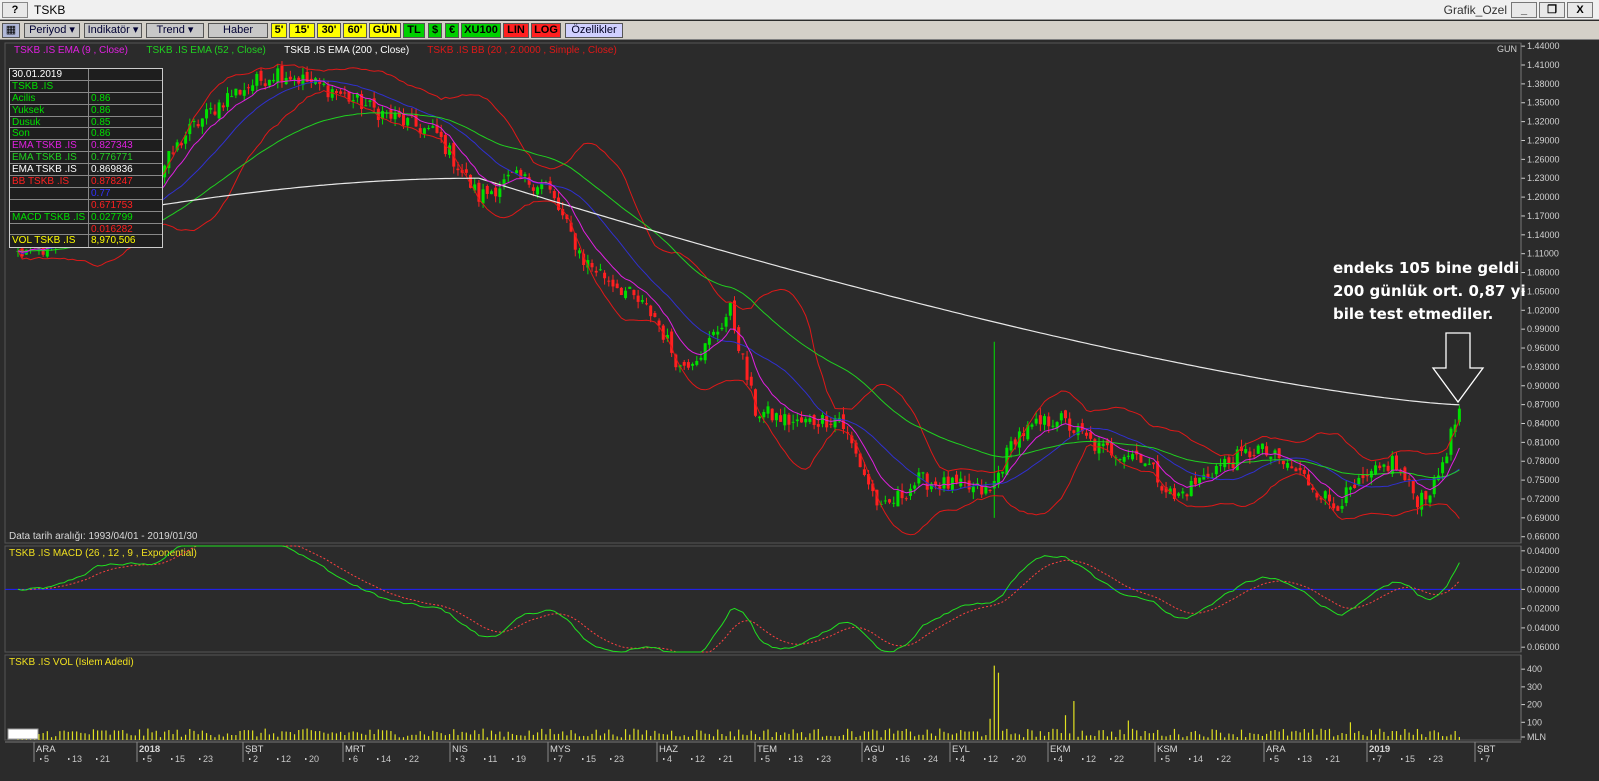  What do you see at coordinates (71, 662) in the screenshot?
I see `volume-title: TSKB .IS VOL (Islem Adedi)` at bounding box center [71, 662].